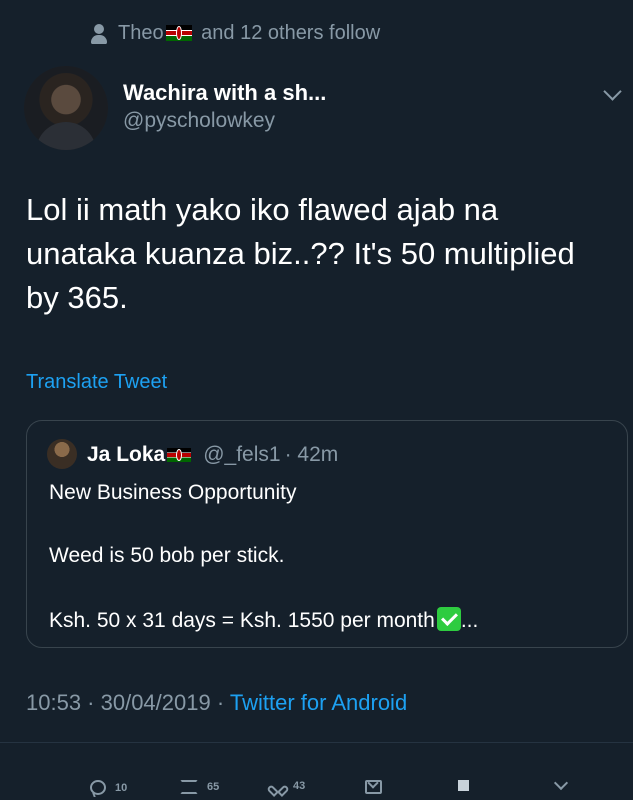 The height and width of the screenshot is (800, 633). I want to click on square-icon, so click(463, 785).